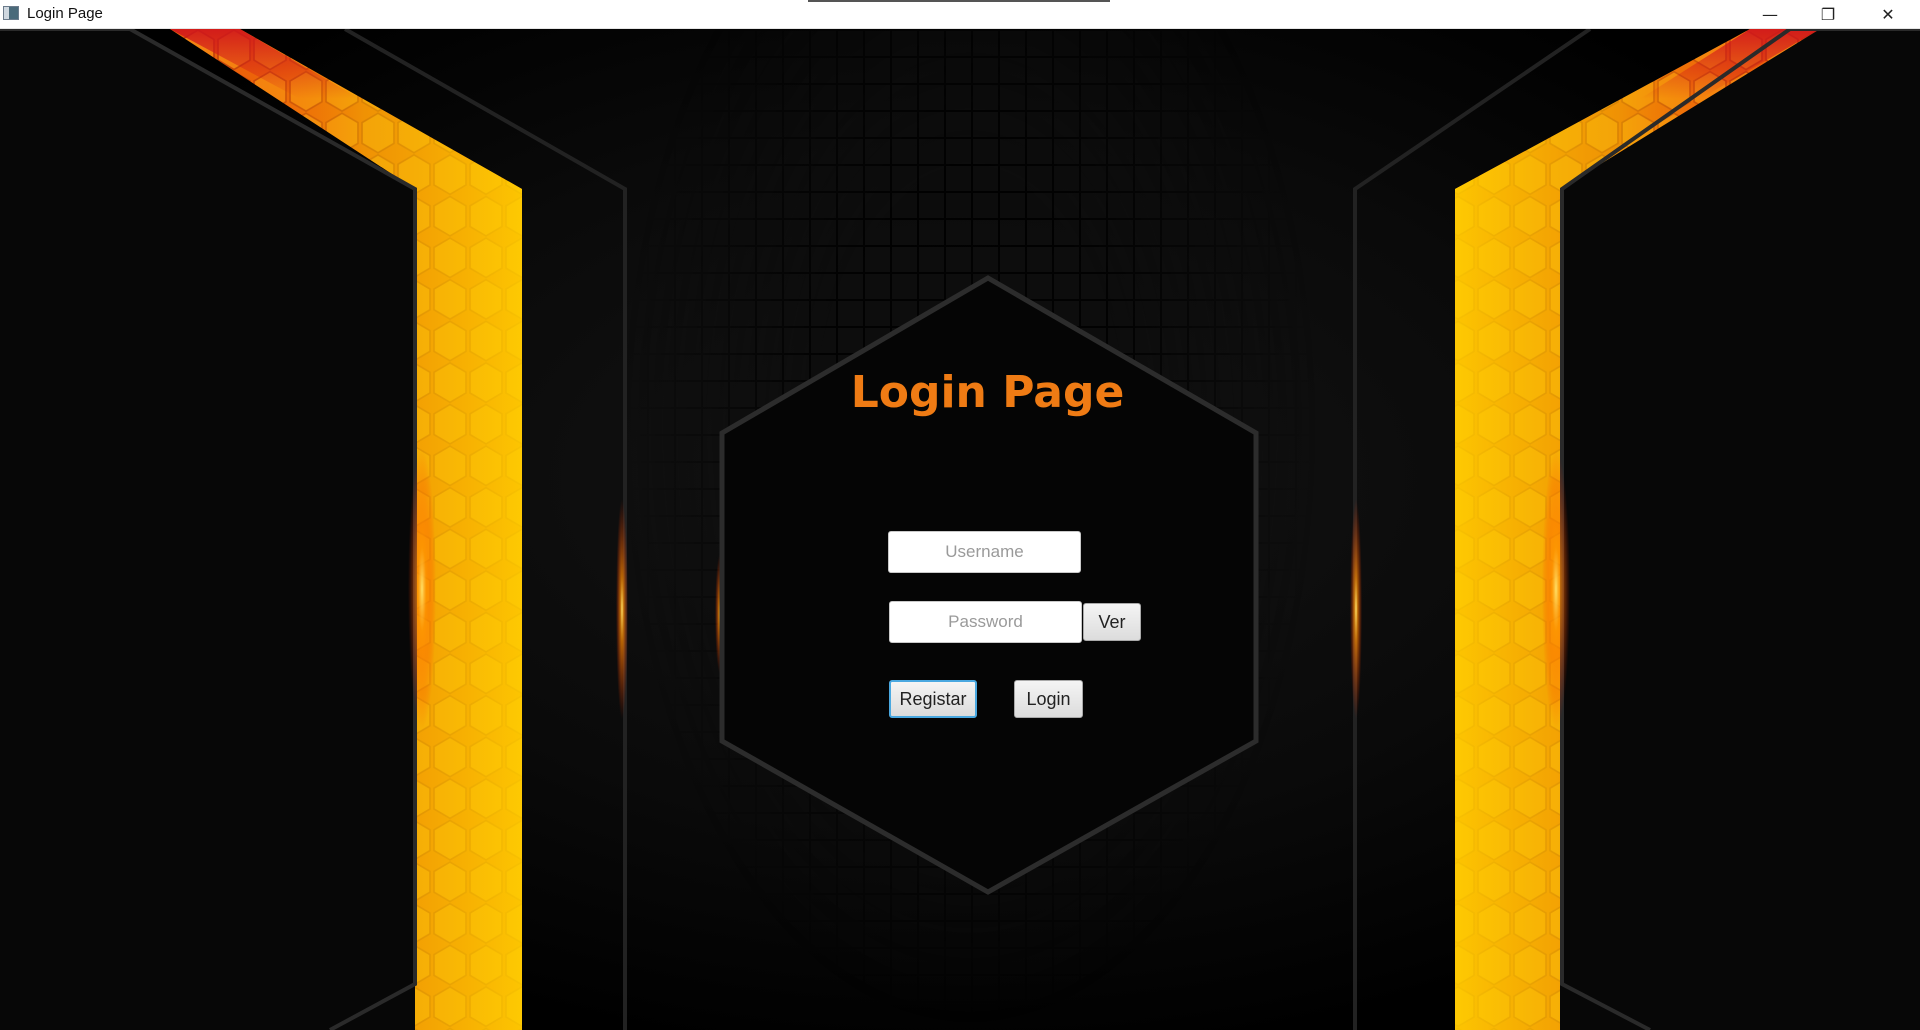 The height and width of the screenshot is (1030, 1920). I want to click on register-button: Registar, so click(933, 699).